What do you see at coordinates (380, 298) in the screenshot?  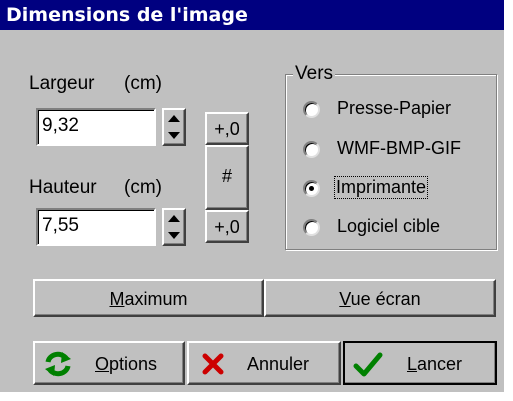 I see `screen-view-button: Vue écran` at bounding box center [380, 298].